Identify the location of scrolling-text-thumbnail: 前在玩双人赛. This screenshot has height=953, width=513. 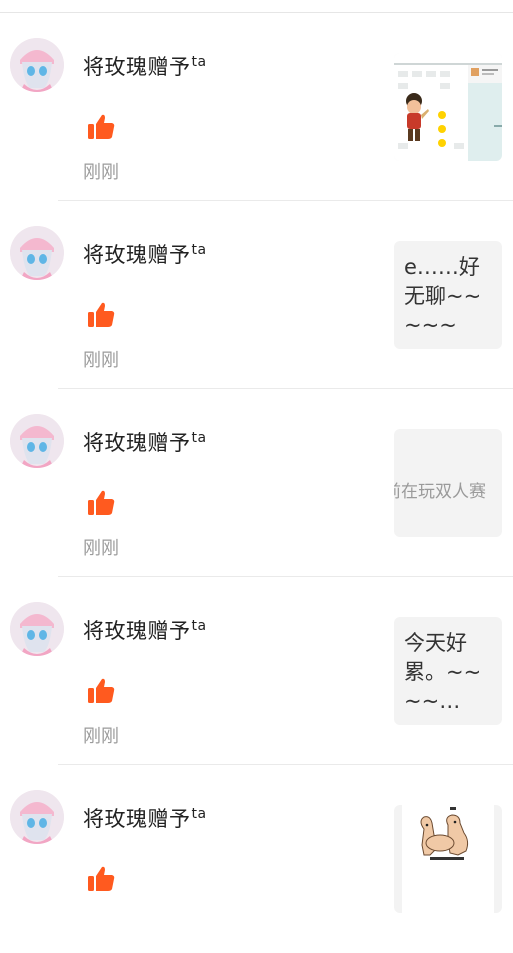
(448, 483).